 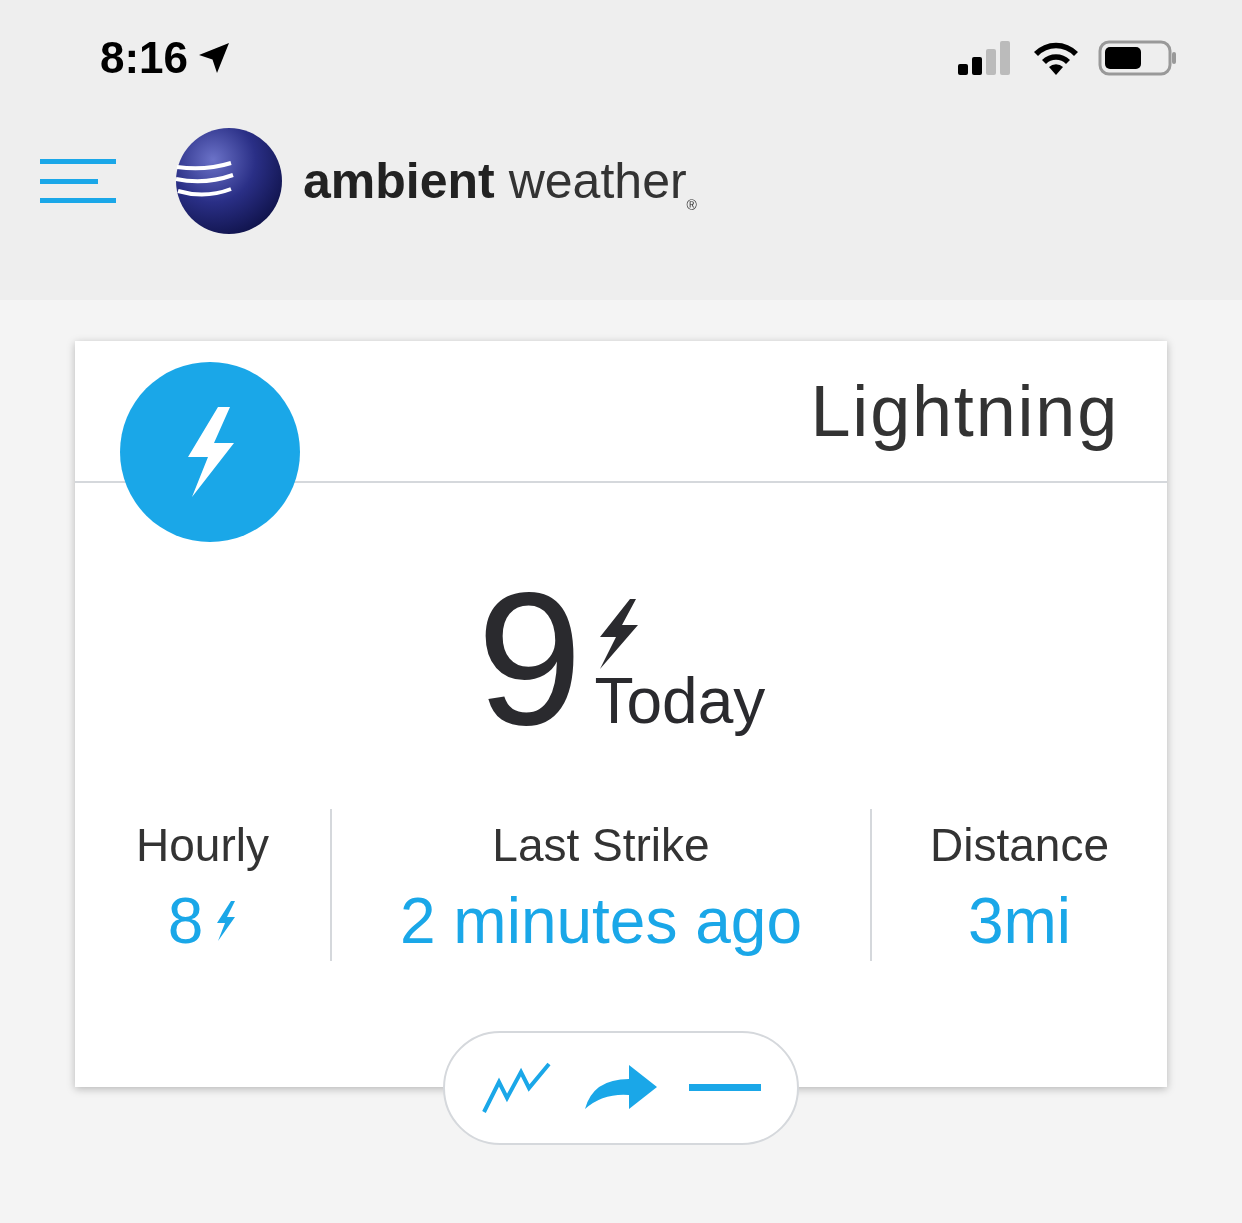 What do you see at coordinates (601, 846) in the screenshot?
I see `stat-label: Last Strike` at bounding box center [601, 846].